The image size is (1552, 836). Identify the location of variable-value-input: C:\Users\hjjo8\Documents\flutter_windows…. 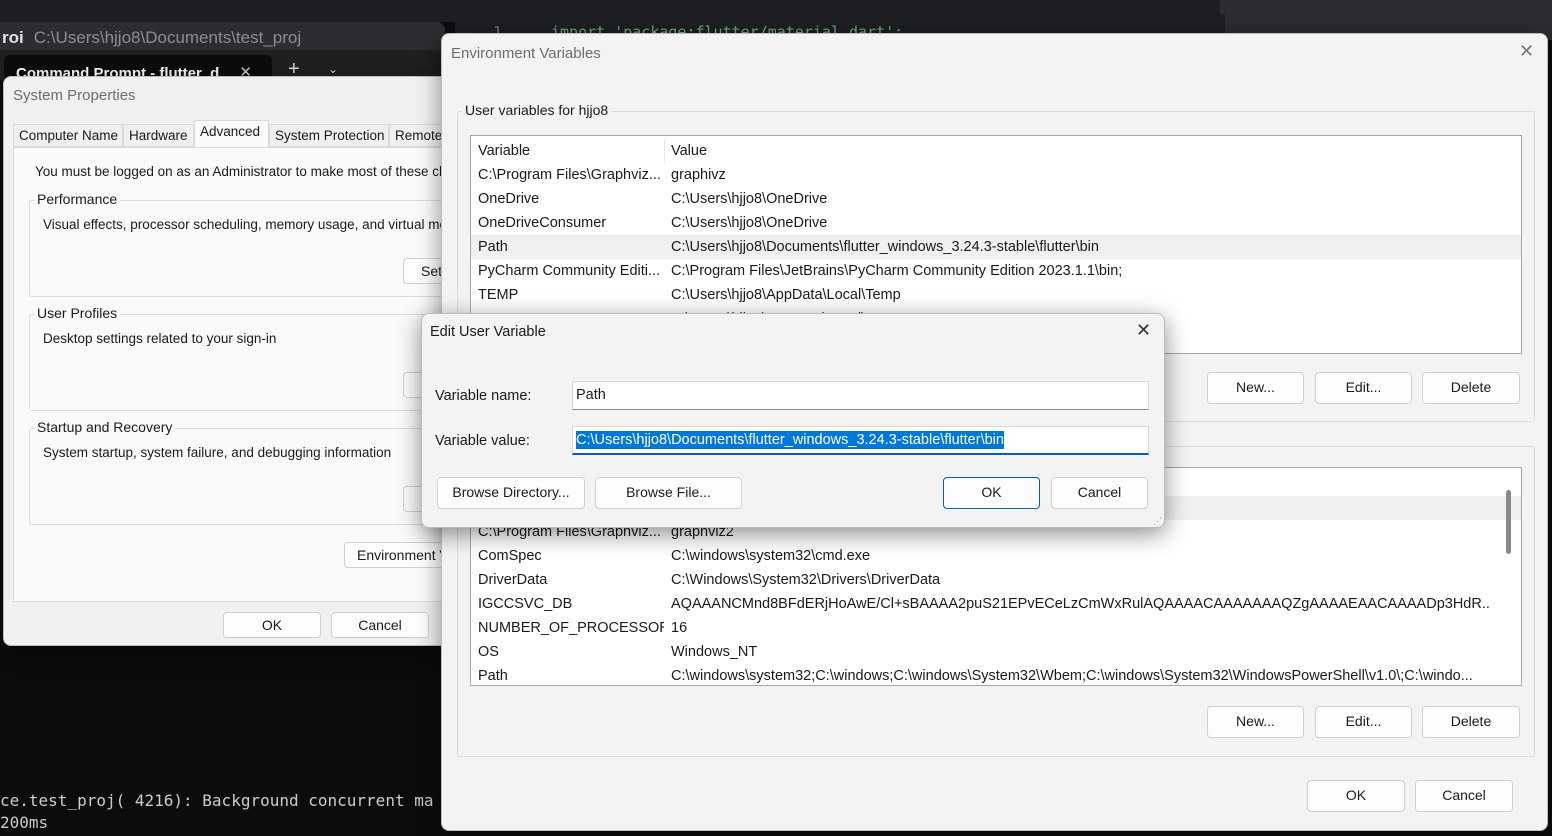
(860, 440).